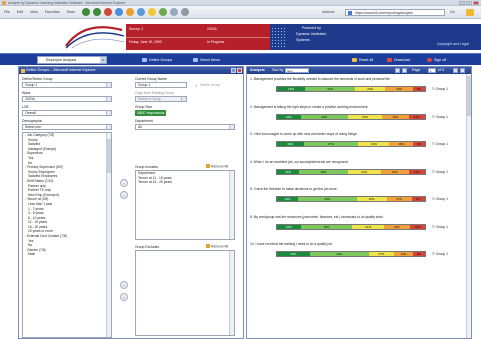 This screenshot has height=339, width=481. I want to click on project-select: Employee Analysis ▾, so click(72, 60).